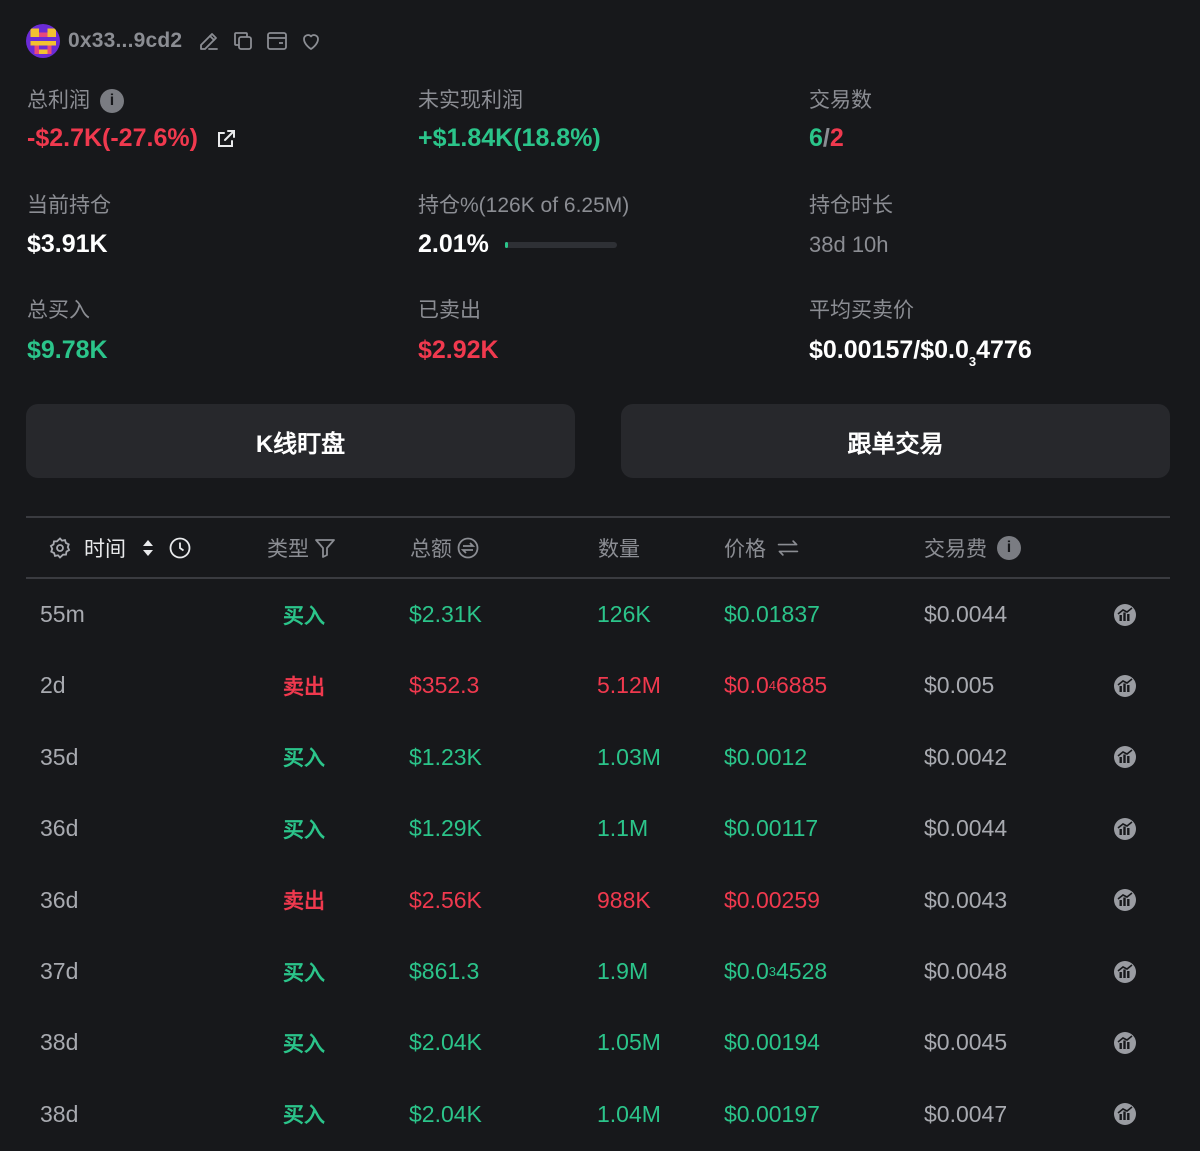 The image size is (1200, 1151). What do you see at coordinates (966, 1113) in the screenshot?
I see `trade-fee: $0.0047` at bounding box center [966, 1113].